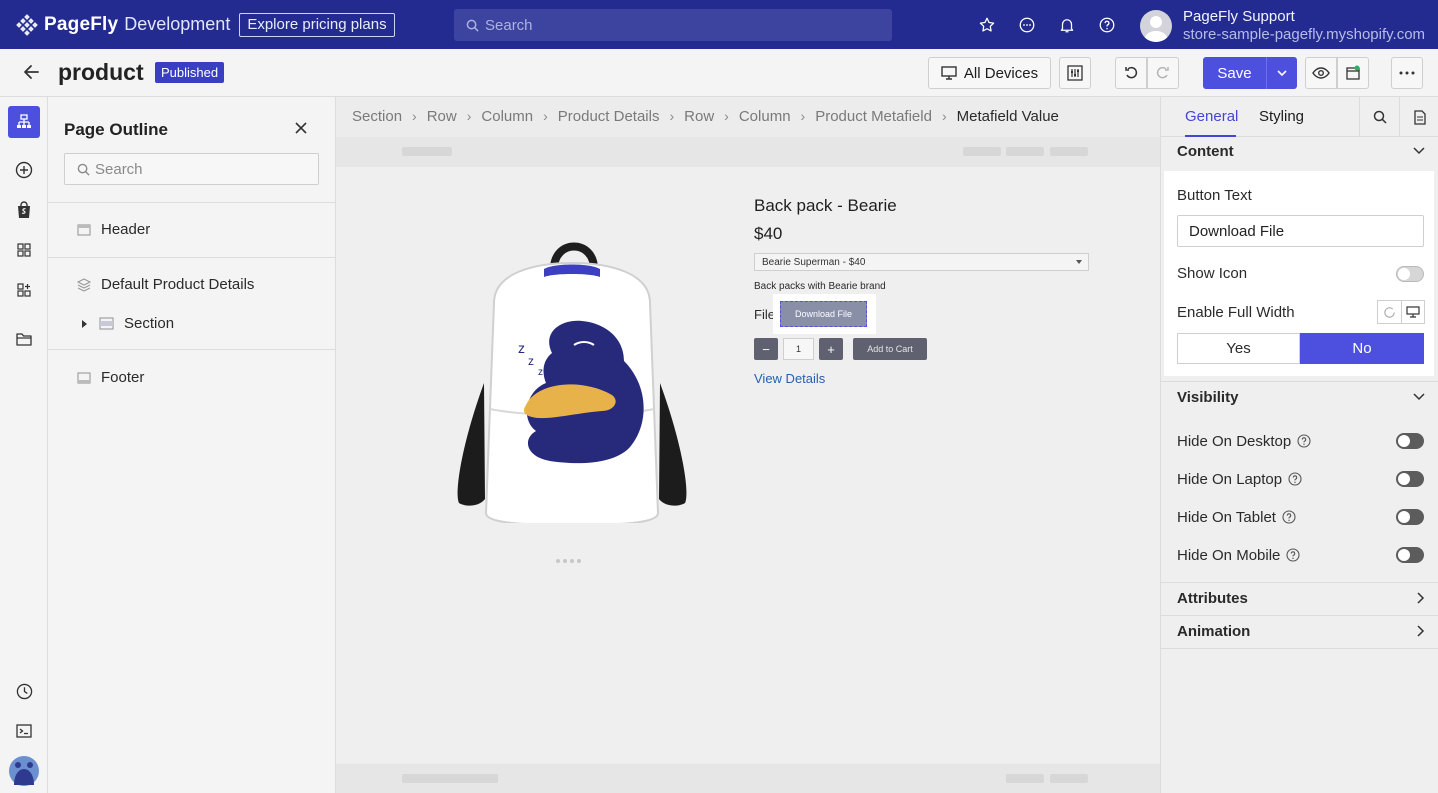 This screenshot has width=1438, height=793. I want to click on blocks-add-icon, so click(24, 290).